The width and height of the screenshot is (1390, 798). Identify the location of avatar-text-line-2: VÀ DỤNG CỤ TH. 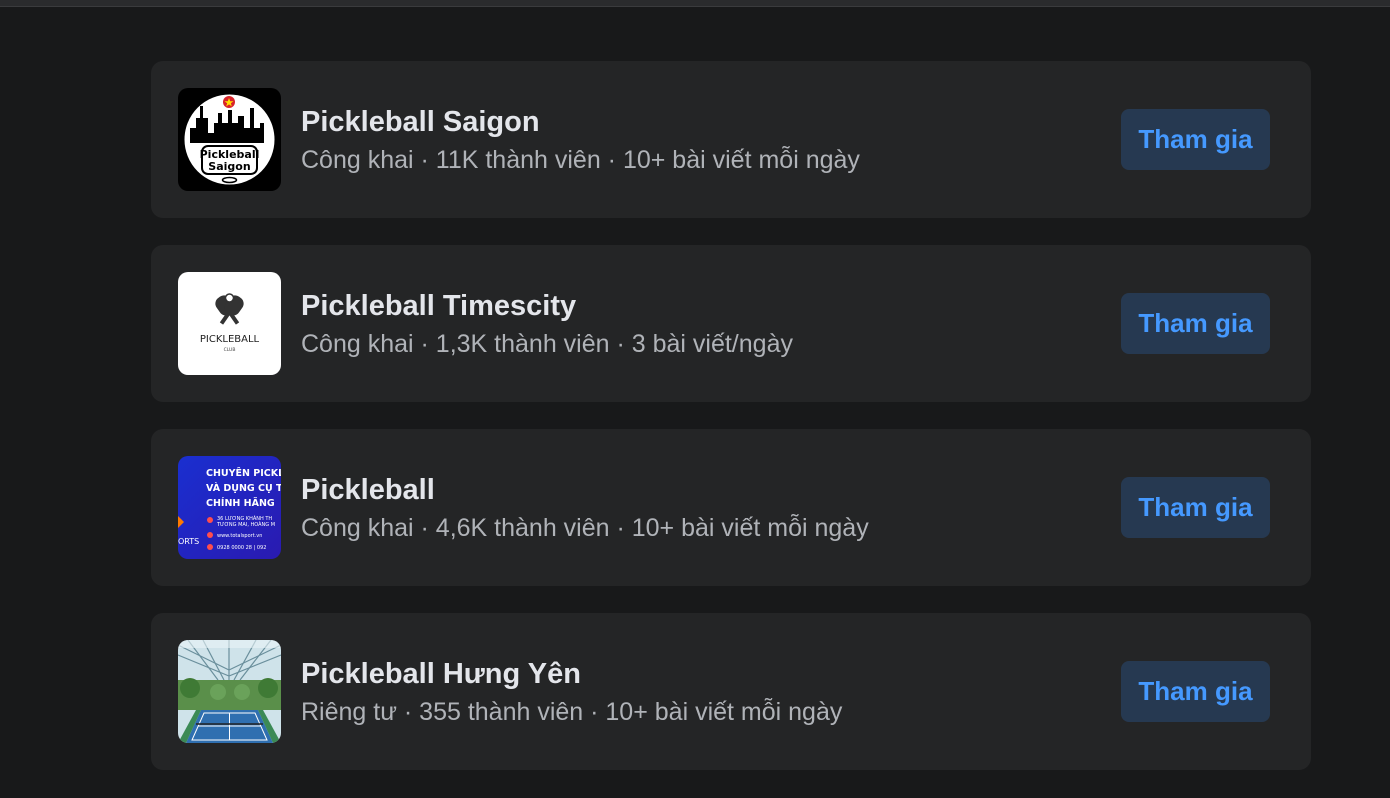
(243, 488).